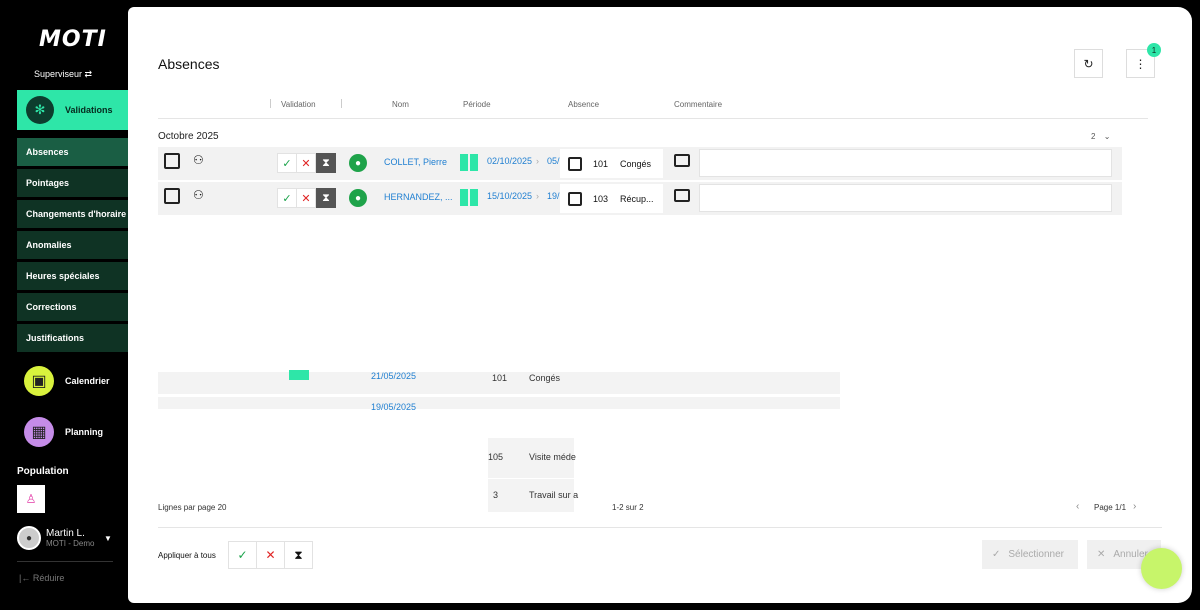 The image size is (1200, 610). What do you see at coordinates (87, 381) in the screenshot?
I see `nav-calendrier-label: Calendrier` at bounding box center [87, 381].